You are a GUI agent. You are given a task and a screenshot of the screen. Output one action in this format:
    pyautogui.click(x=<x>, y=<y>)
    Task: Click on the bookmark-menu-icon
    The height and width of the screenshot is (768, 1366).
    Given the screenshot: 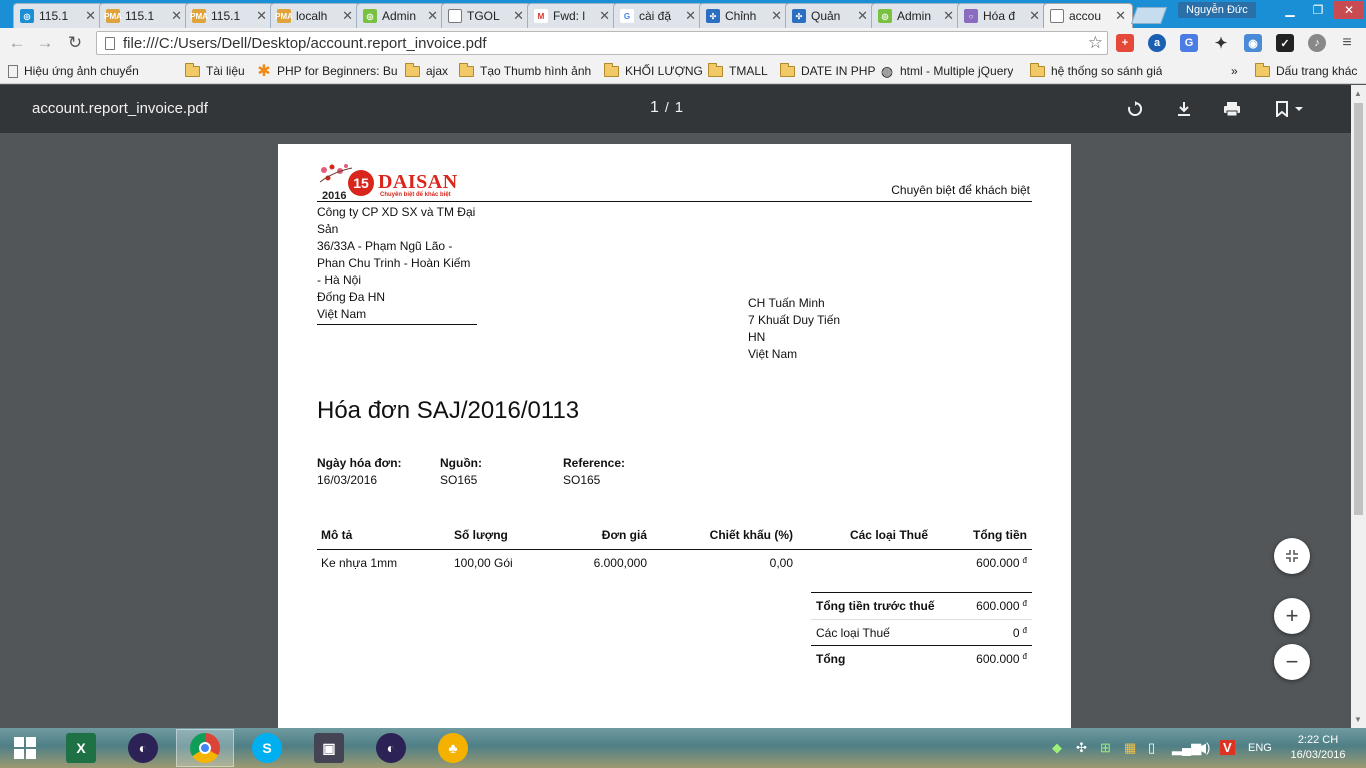 What is the action you would take?
    pyautogui.click(x=1288, y=109)
    